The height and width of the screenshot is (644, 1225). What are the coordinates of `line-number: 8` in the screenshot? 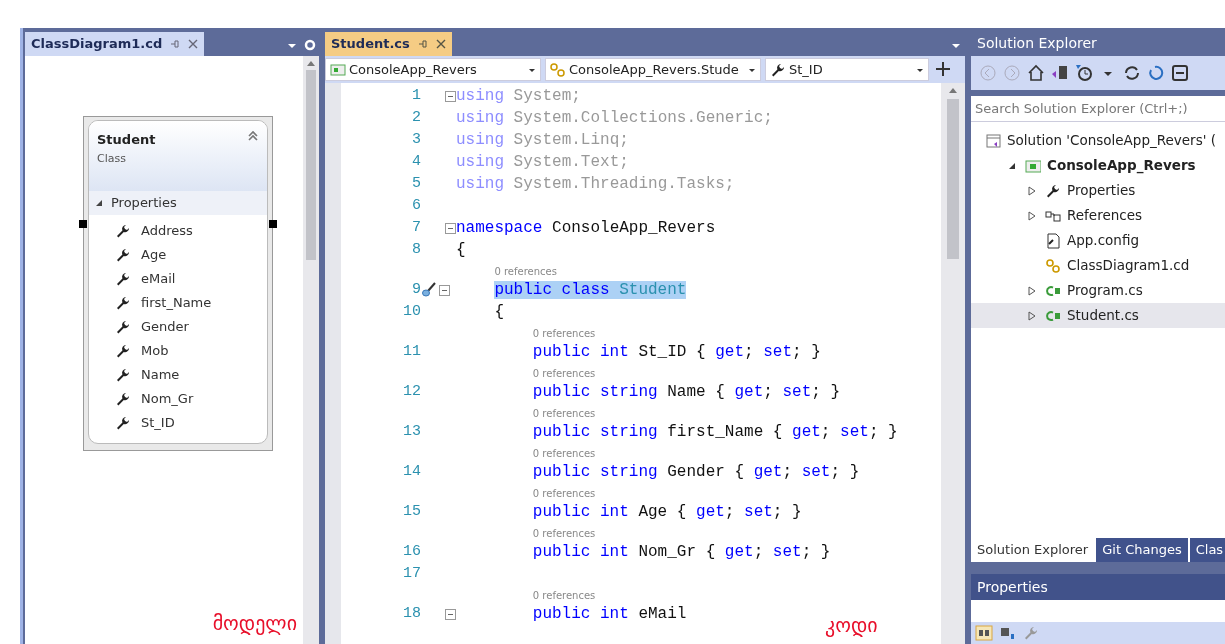 It's located at (416, 249).